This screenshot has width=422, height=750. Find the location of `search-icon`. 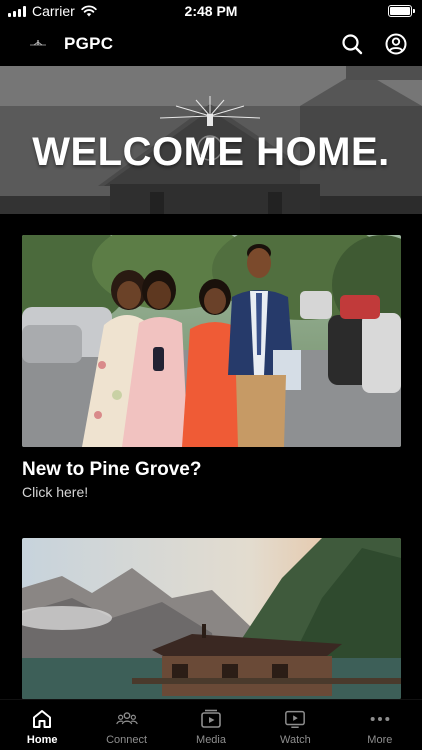

search-icon is located at coordinates (352, 44).